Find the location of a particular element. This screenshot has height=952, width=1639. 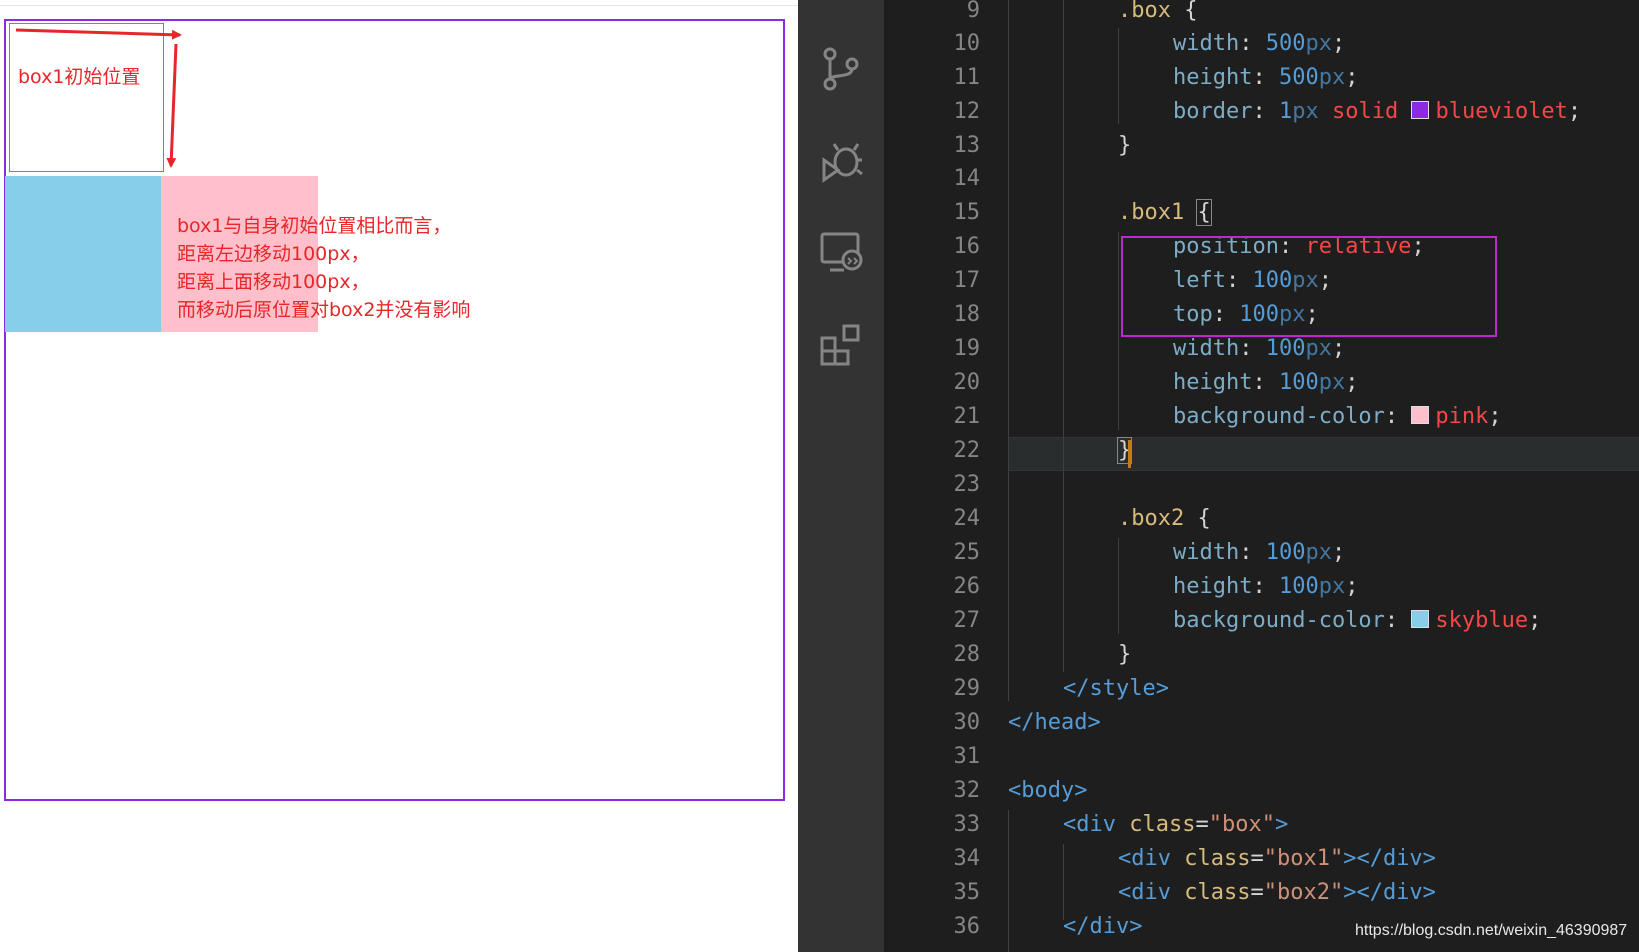

line-number: 29 is located at coordinates (967, 688).